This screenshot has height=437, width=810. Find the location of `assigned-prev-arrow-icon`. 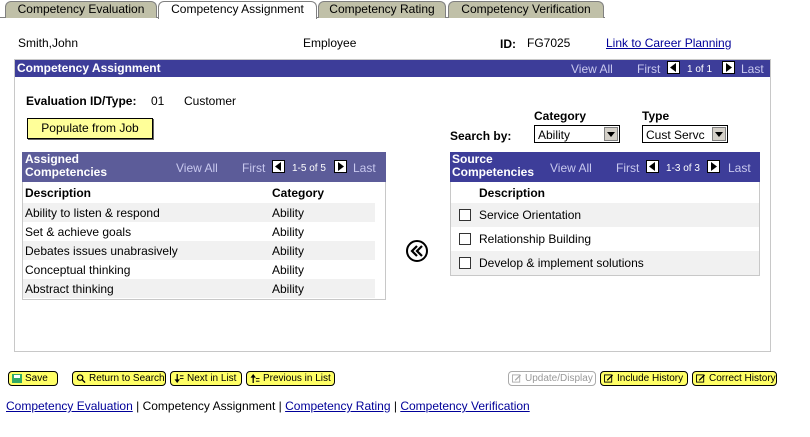

assigned-prev-arrow-icon is located at coordinates (278, 166).